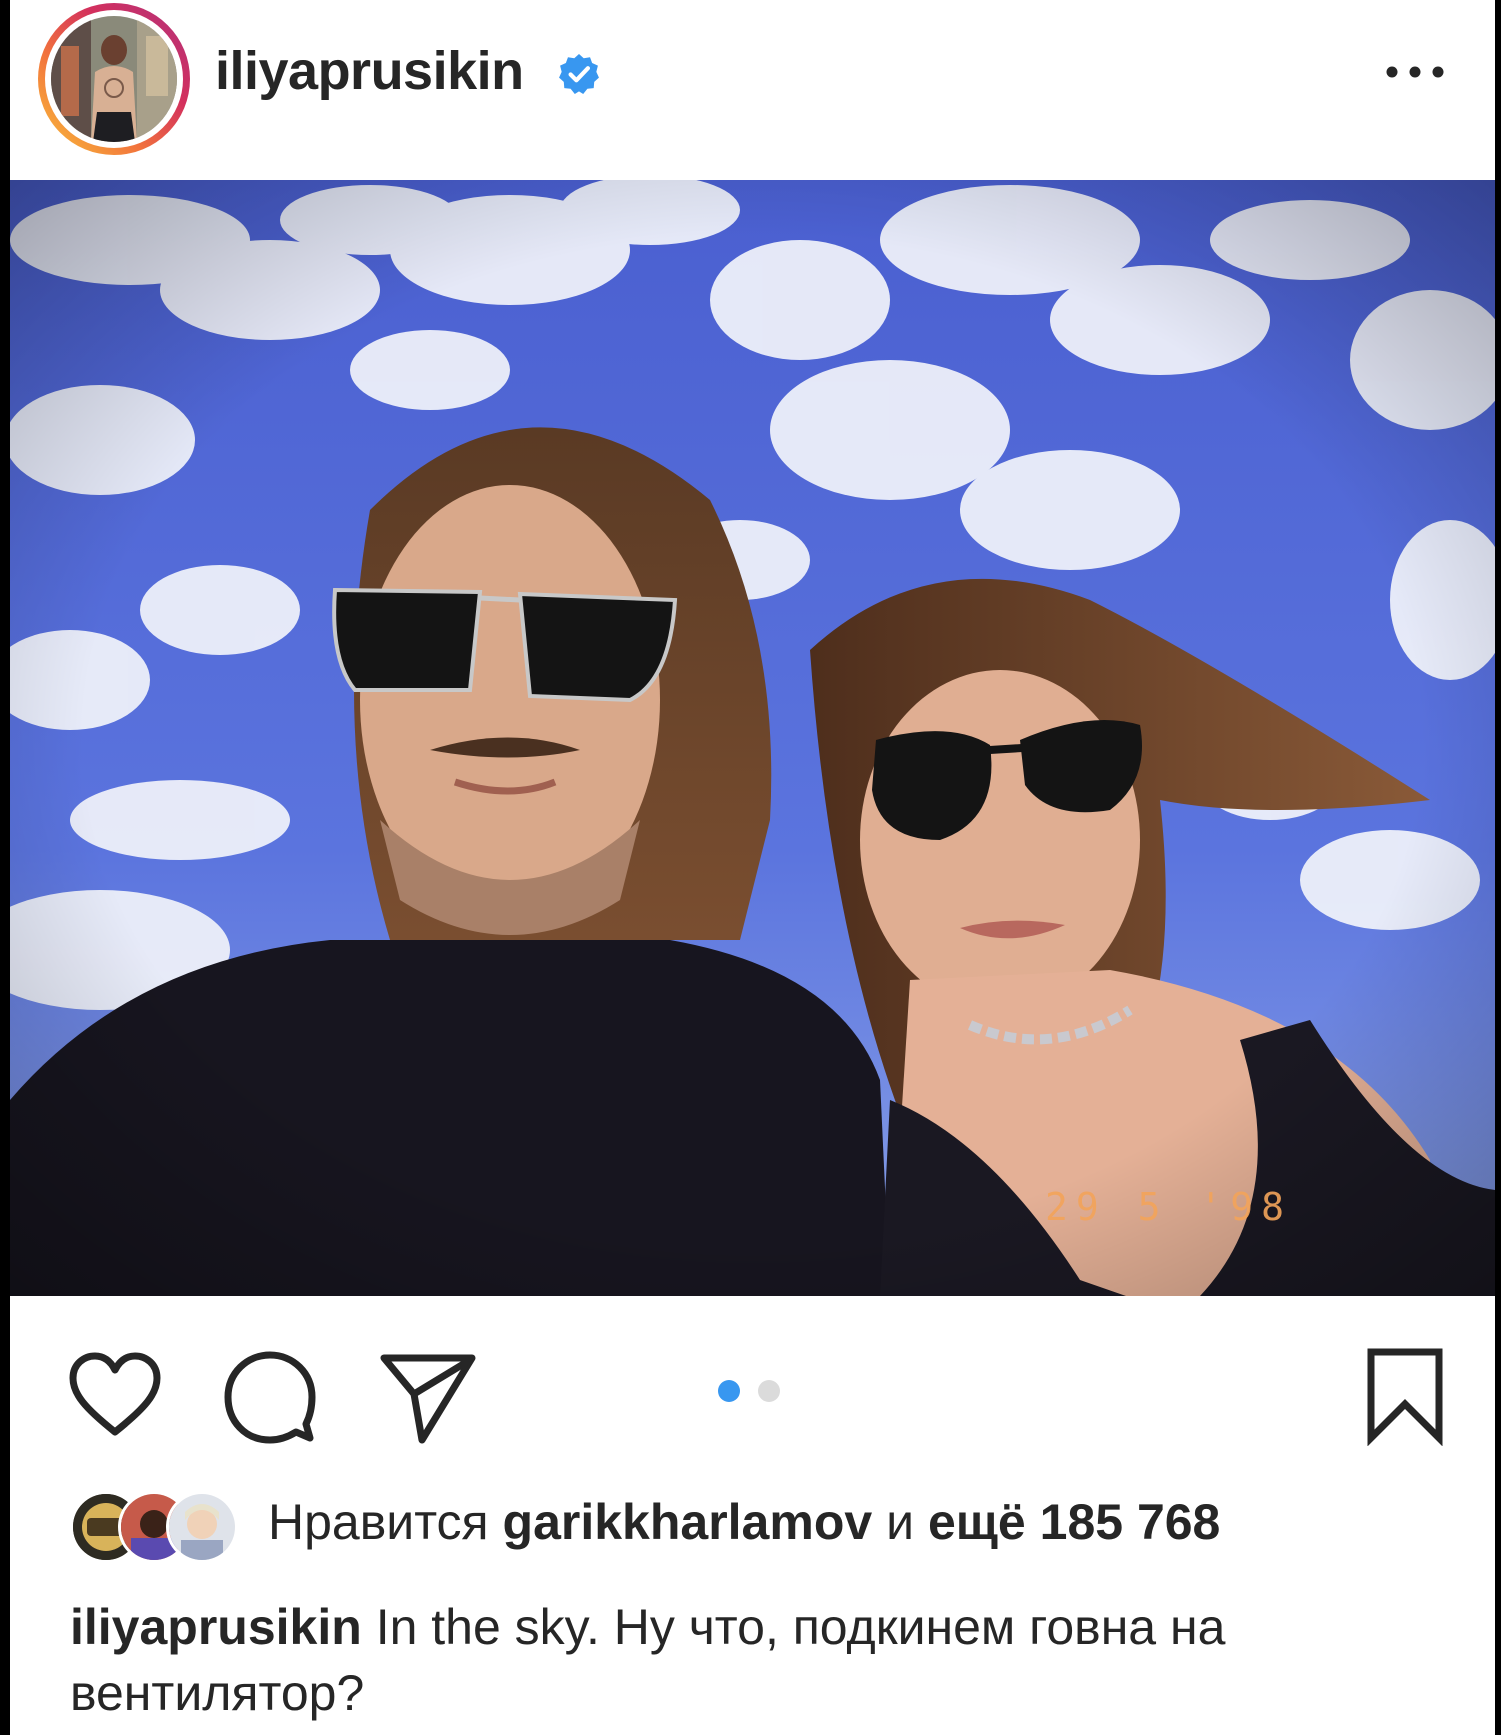 This screenshot has width=1501, height=1735. Describe the element at coordinates (688, 1522) in the screenshot. I see `liker-username: garikkharlamov` at that location.